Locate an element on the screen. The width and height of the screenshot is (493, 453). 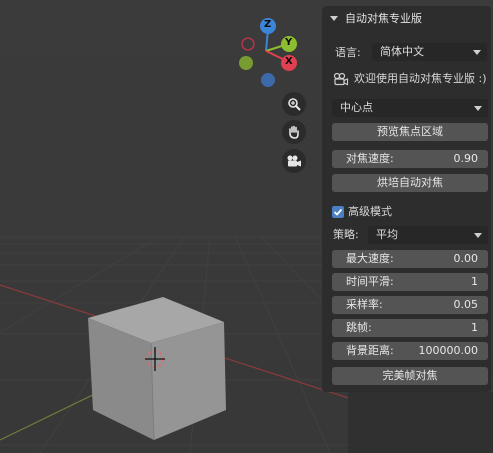
collapse-chevron-icon is located at coordinates (334, 18).